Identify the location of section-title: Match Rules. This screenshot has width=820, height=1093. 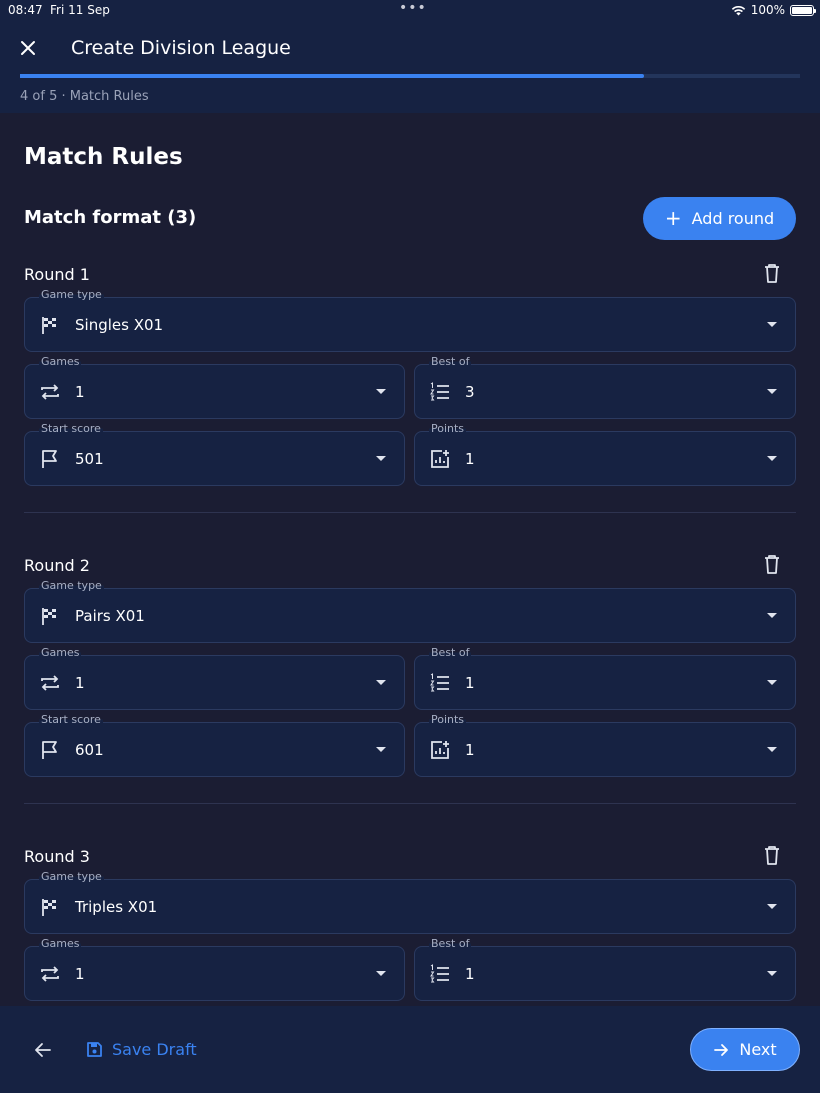
(103, 157).